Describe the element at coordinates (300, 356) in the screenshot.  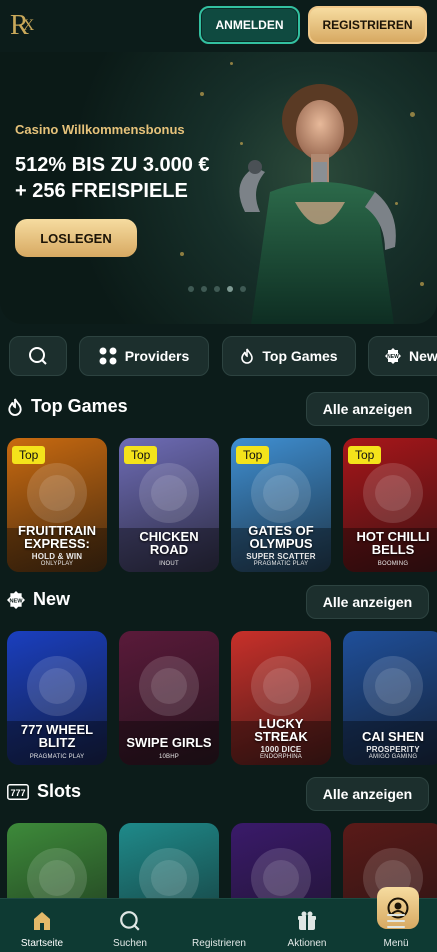
I see `chip-label: Top Games` at that location.